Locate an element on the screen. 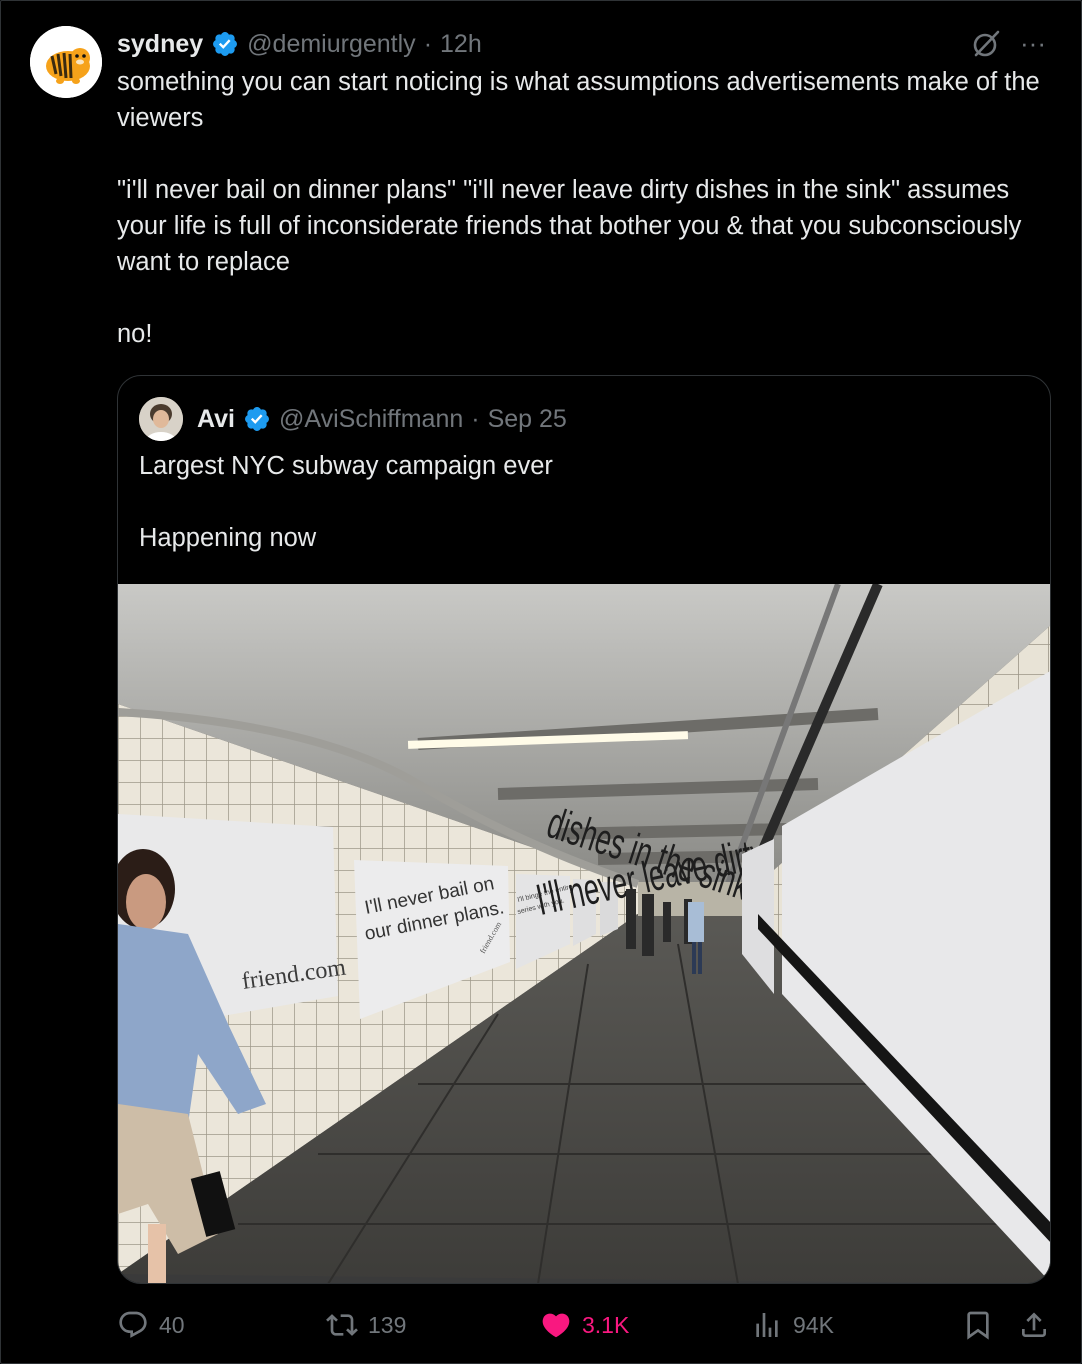 The image size is (1082, 1364). reply-icon is located at coordinates (133, 1324).